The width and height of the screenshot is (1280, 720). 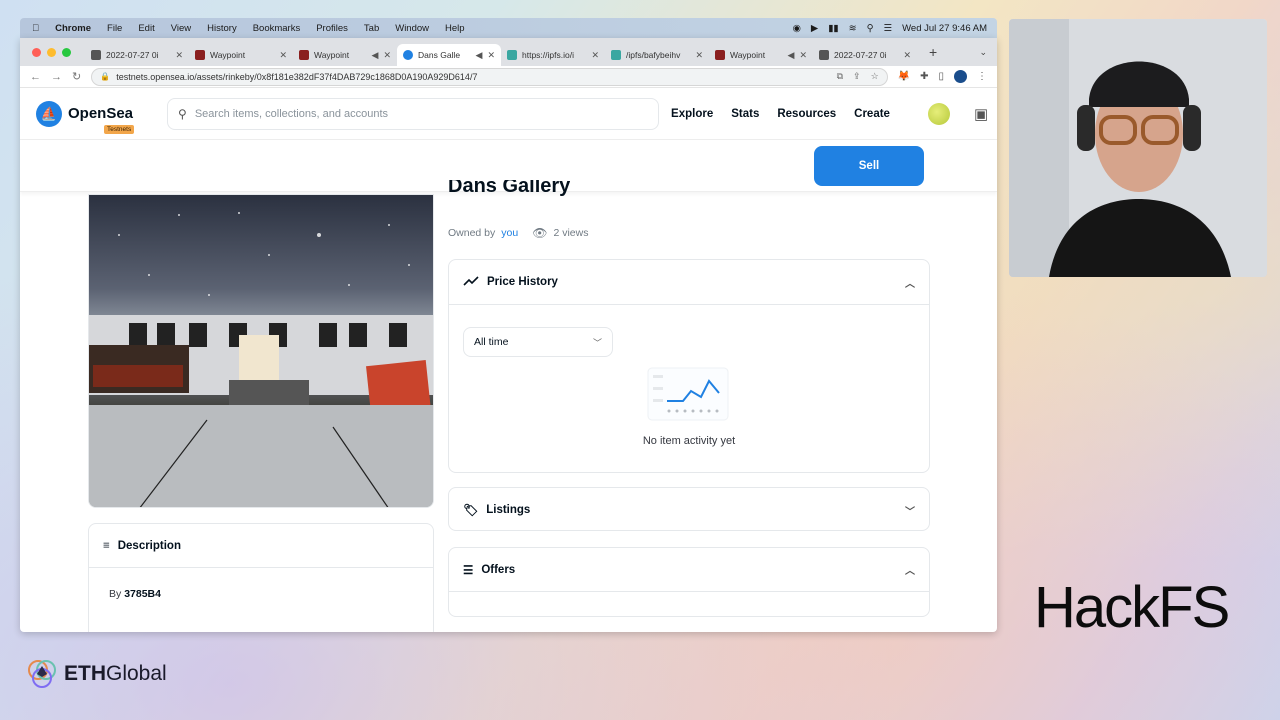 What do you see at coordinates (105, 76) in the screenshot?
I see `lock-icon: 🔒` at bounding box center [105, 76].